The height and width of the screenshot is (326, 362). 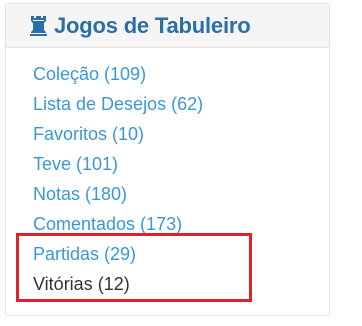 I want to click on list-item-played: Teve (101), so click(x=75, y=164).